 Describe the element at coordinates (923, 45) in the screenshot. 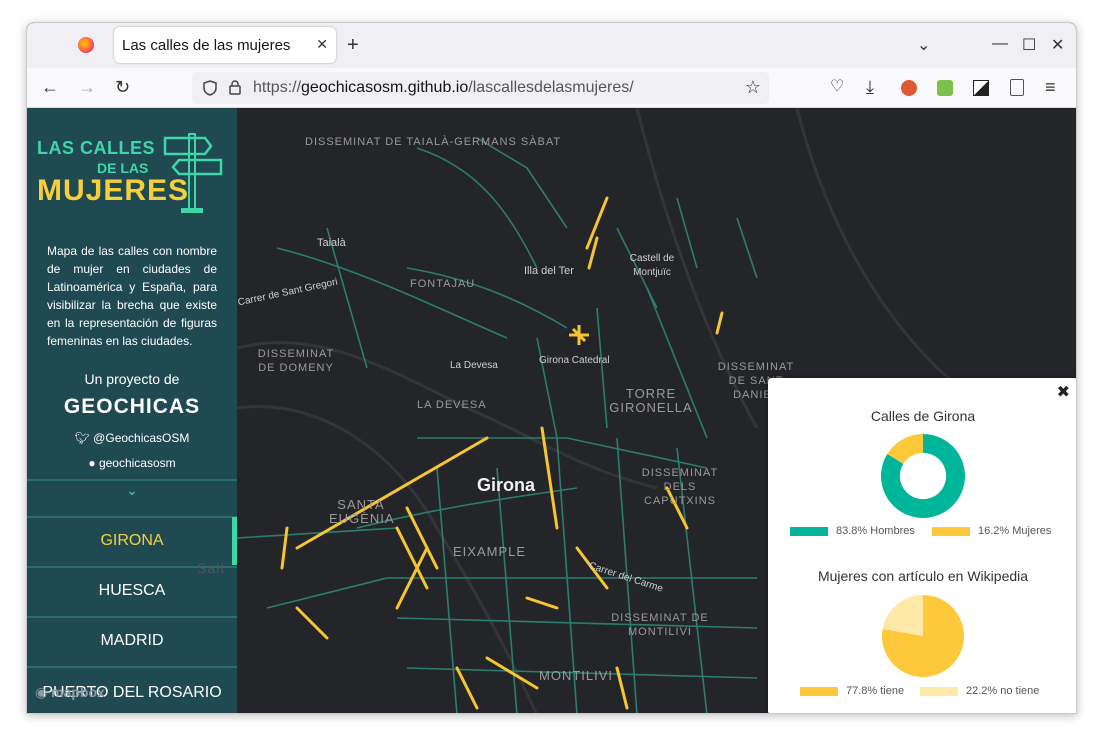

I see `tab-list-chevron-icon: ⌄` at that location.